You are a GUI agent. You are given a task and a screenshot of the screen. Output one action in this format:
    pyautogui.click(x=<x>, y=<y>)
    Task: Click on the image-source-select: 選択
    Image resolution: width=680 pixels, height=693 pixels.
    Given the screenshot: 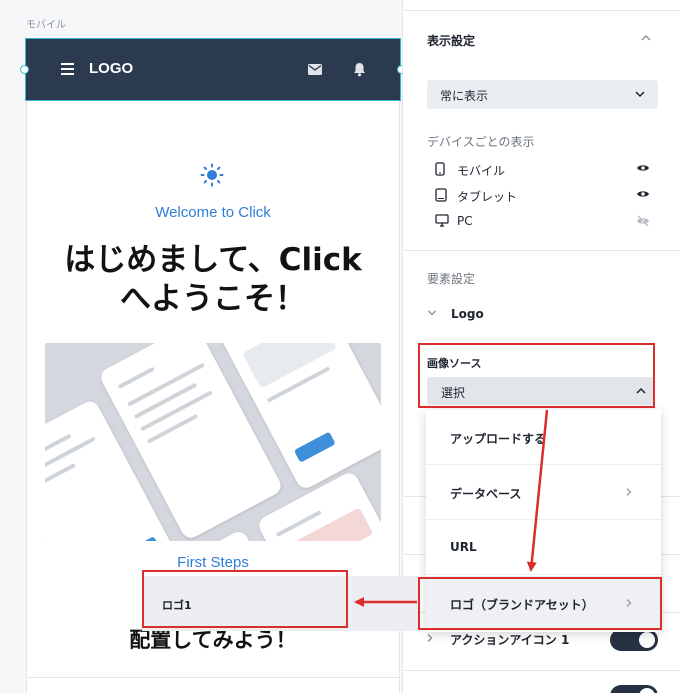 What is the action you would take?
    pyautogui.click(x=541, y=391)
    